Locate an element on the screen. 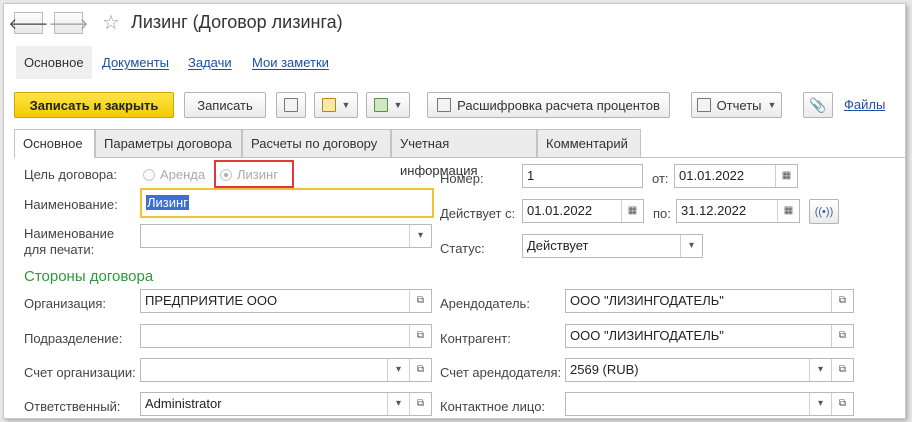  responsible-input: Administrator ▾ ⧉ is located at coordinates (286, 404).